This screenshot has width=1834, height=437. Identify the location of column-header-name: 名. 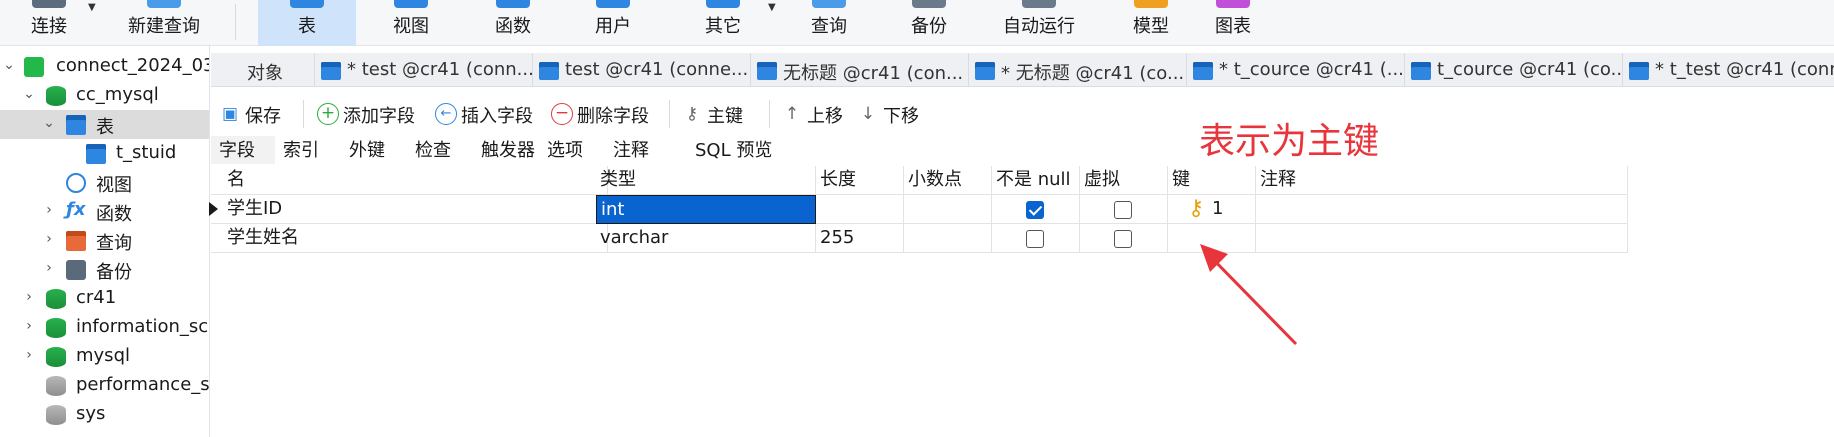
(415, 180).